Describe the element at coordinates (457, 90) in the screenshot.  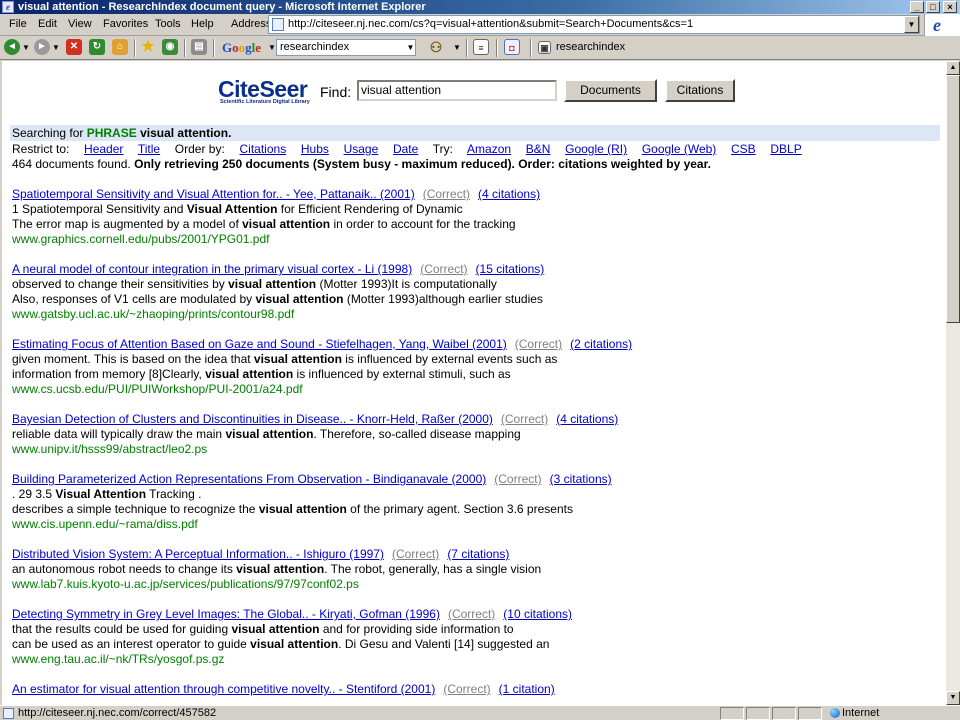
I see `find-input: visual attention` at that location.